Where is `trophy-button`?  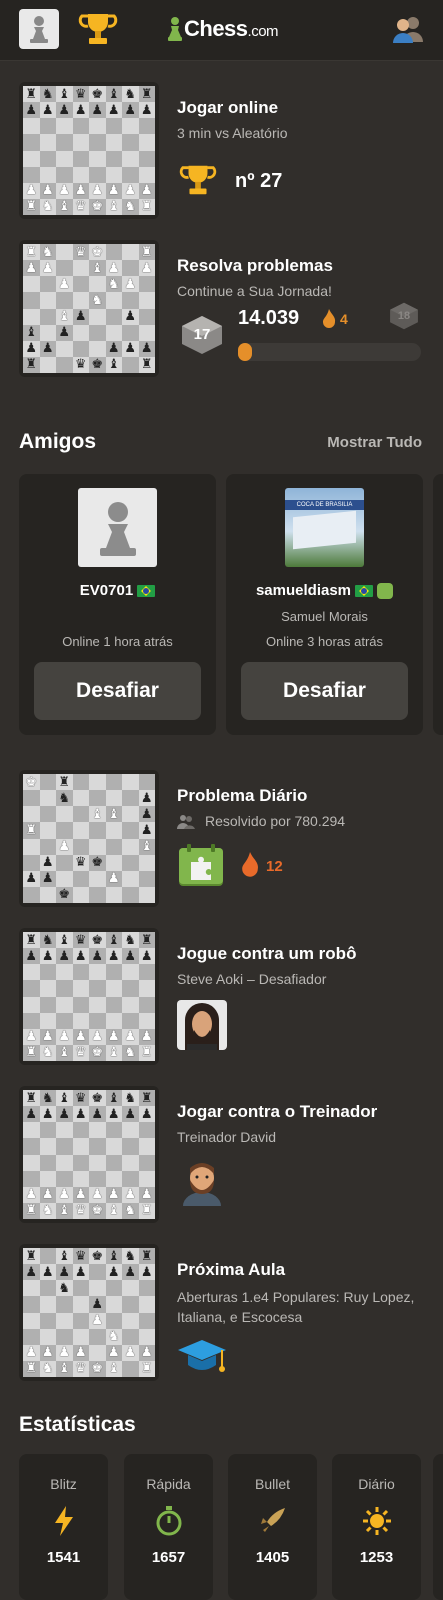
trophy-button is located at coordinates (98, 29).